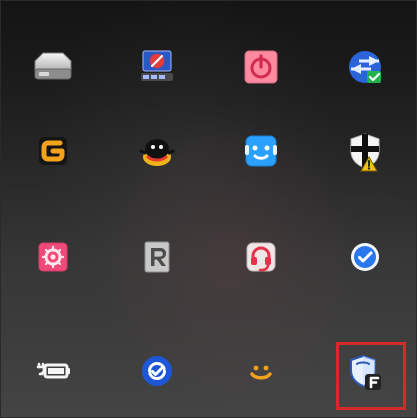 The width and height of the screenshot is (417, 418). I want to click on tray-item-smile, so click(261, 368).